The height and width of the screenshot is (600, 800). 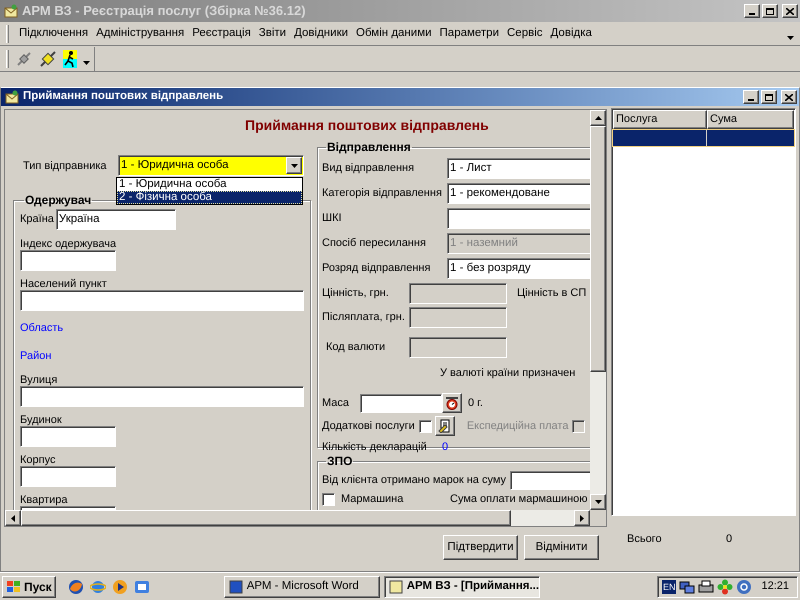 I want to click on horizontal-scrollbar, so click(x=297, y=518).